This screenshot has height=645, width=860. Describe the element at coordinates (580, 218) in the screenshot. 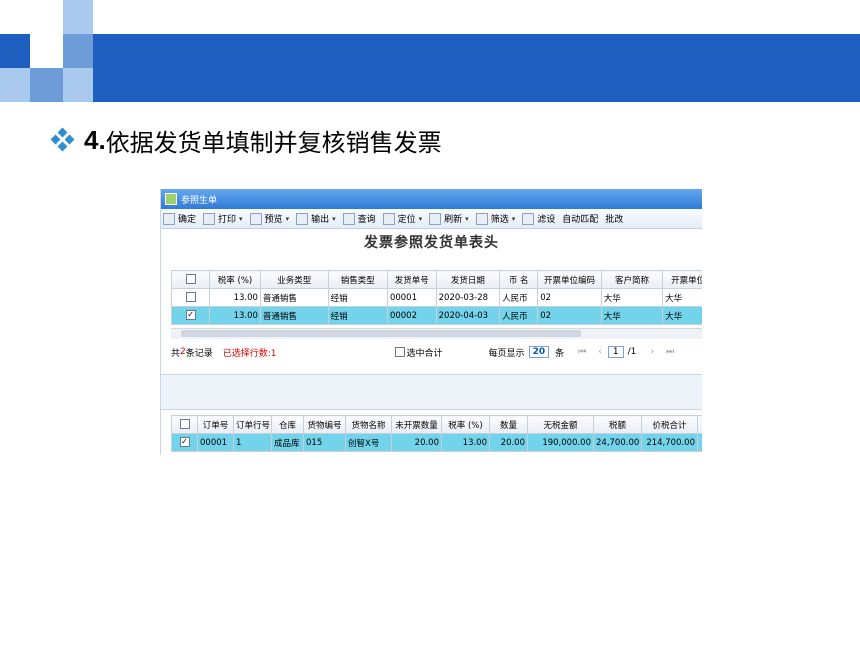

I see `toolbar-action-button: 自动匹配` at that location.